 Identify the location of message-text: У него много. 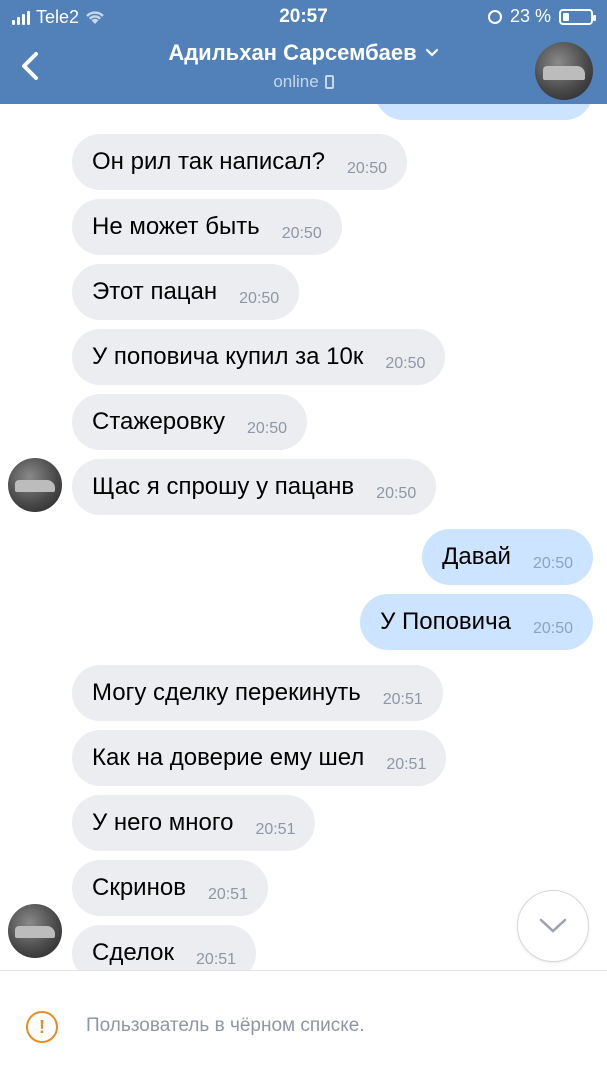
(163, 822).